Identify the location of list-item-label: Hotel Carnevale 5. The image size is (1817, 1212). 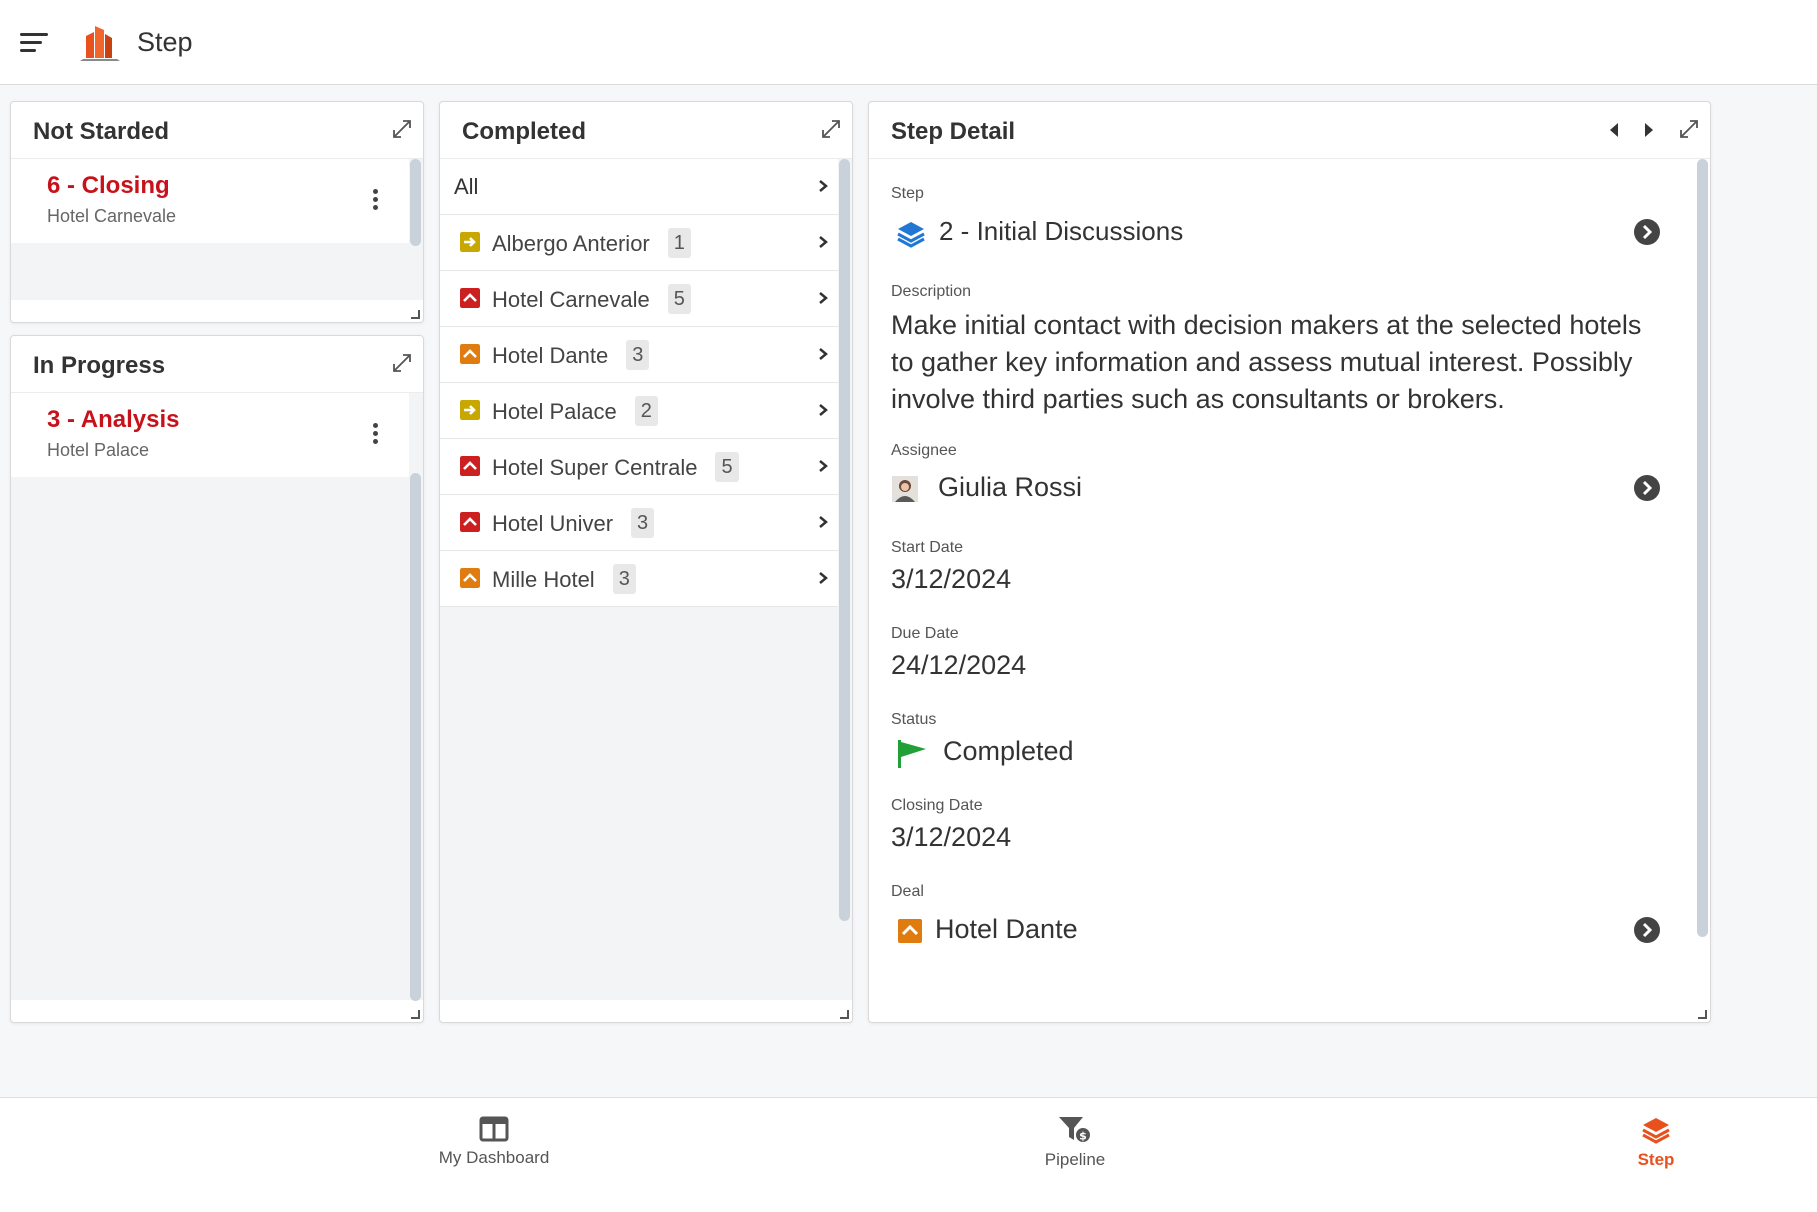
(591, 300).